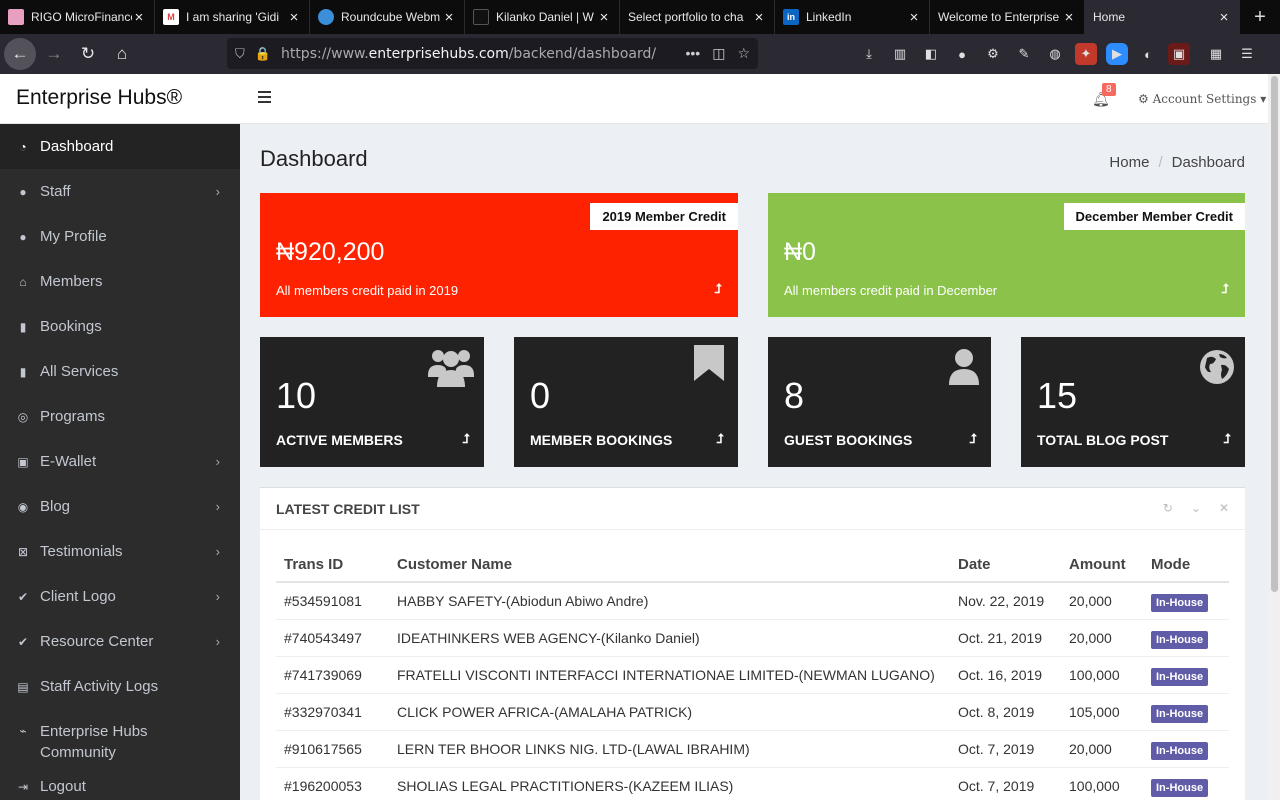 This screenshot has height=800, width=1280. Describe the element at coordinates (1133, 402) in the screenshot. I see `stat-box-total-blog-post: 15 TOTAL BLOG POST ⮥` at that location.